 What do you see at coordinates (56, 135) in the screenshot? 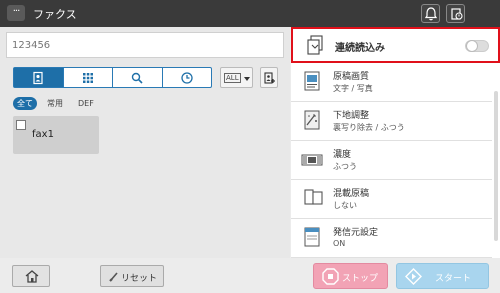
I see `destination-card: fax1` at bounding box center [56, 135].